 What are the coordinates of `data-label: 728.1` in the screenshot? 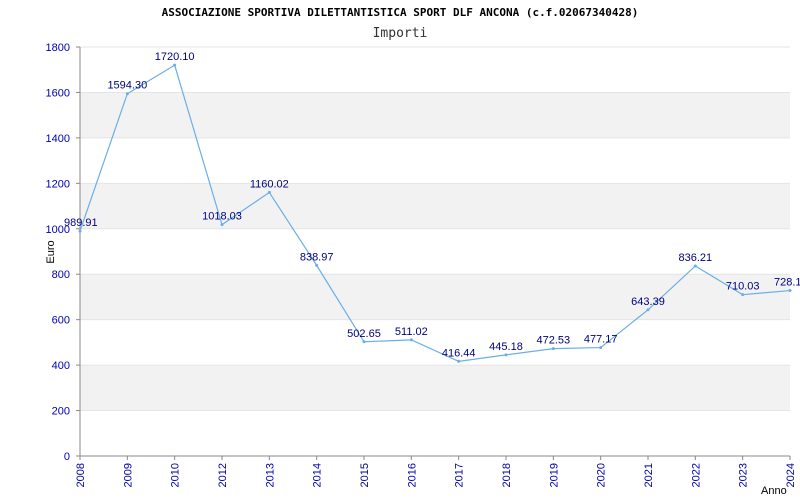 It's located at (787, 283).